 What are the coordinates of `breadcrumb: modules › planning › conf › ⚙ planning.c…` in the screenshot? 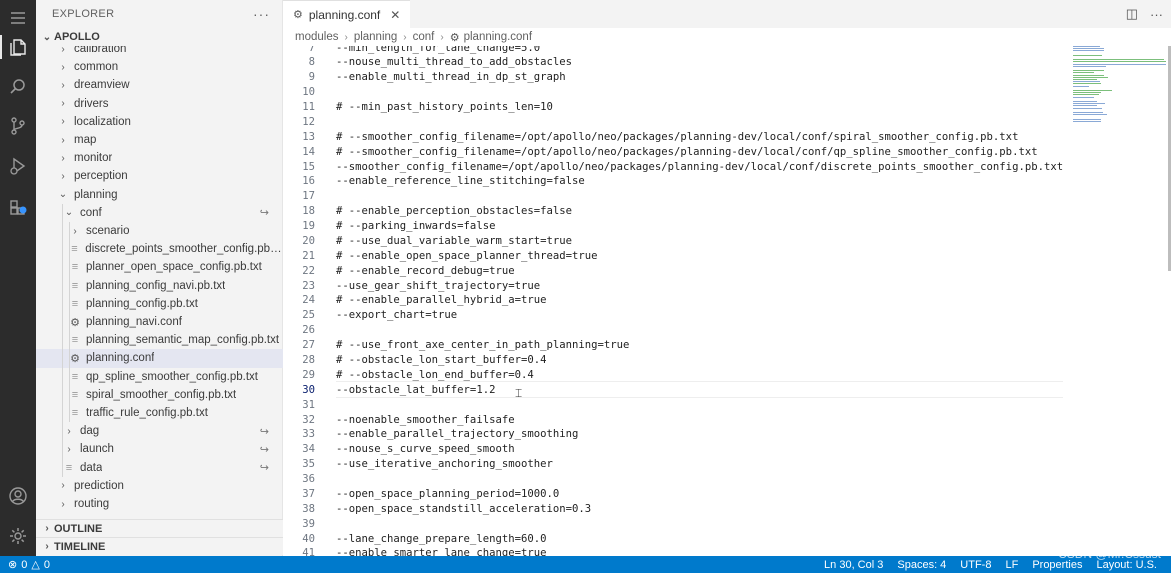 It's located at (727, 37).